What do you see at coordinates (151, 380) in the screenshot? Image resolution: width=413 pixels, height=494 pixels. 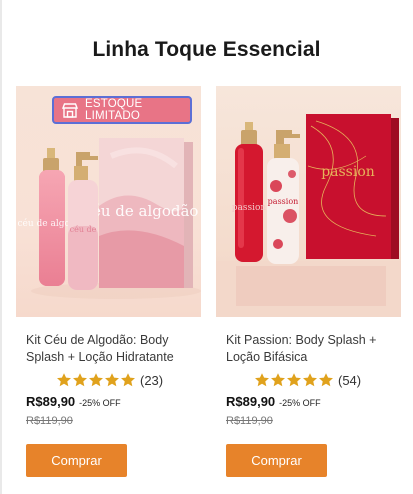 I see `review-count: (23)` at bounding box center [151, 380].